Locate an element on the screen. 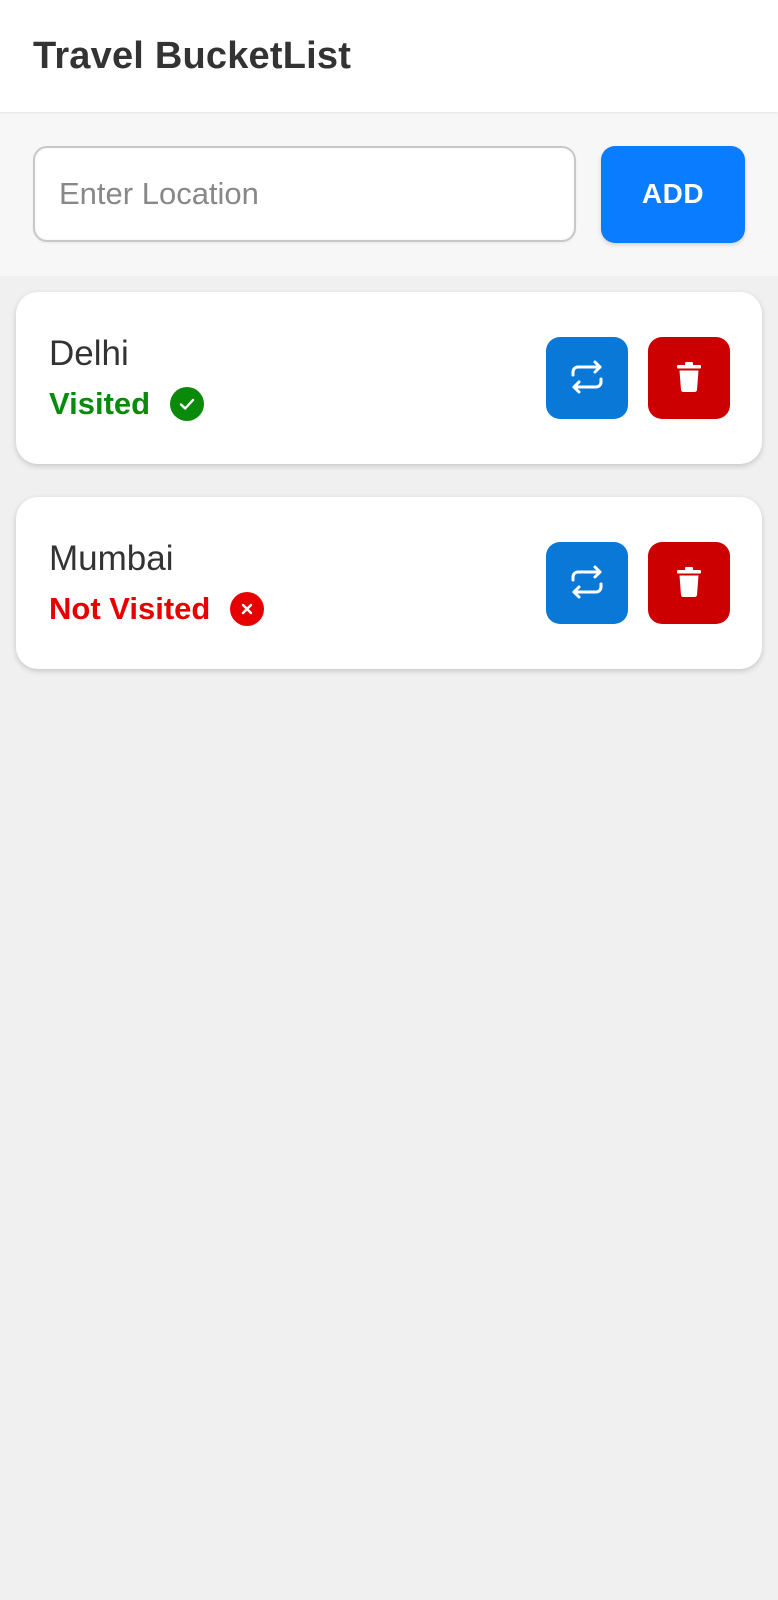  status-row: Visited is located at coordinates (127, 404).